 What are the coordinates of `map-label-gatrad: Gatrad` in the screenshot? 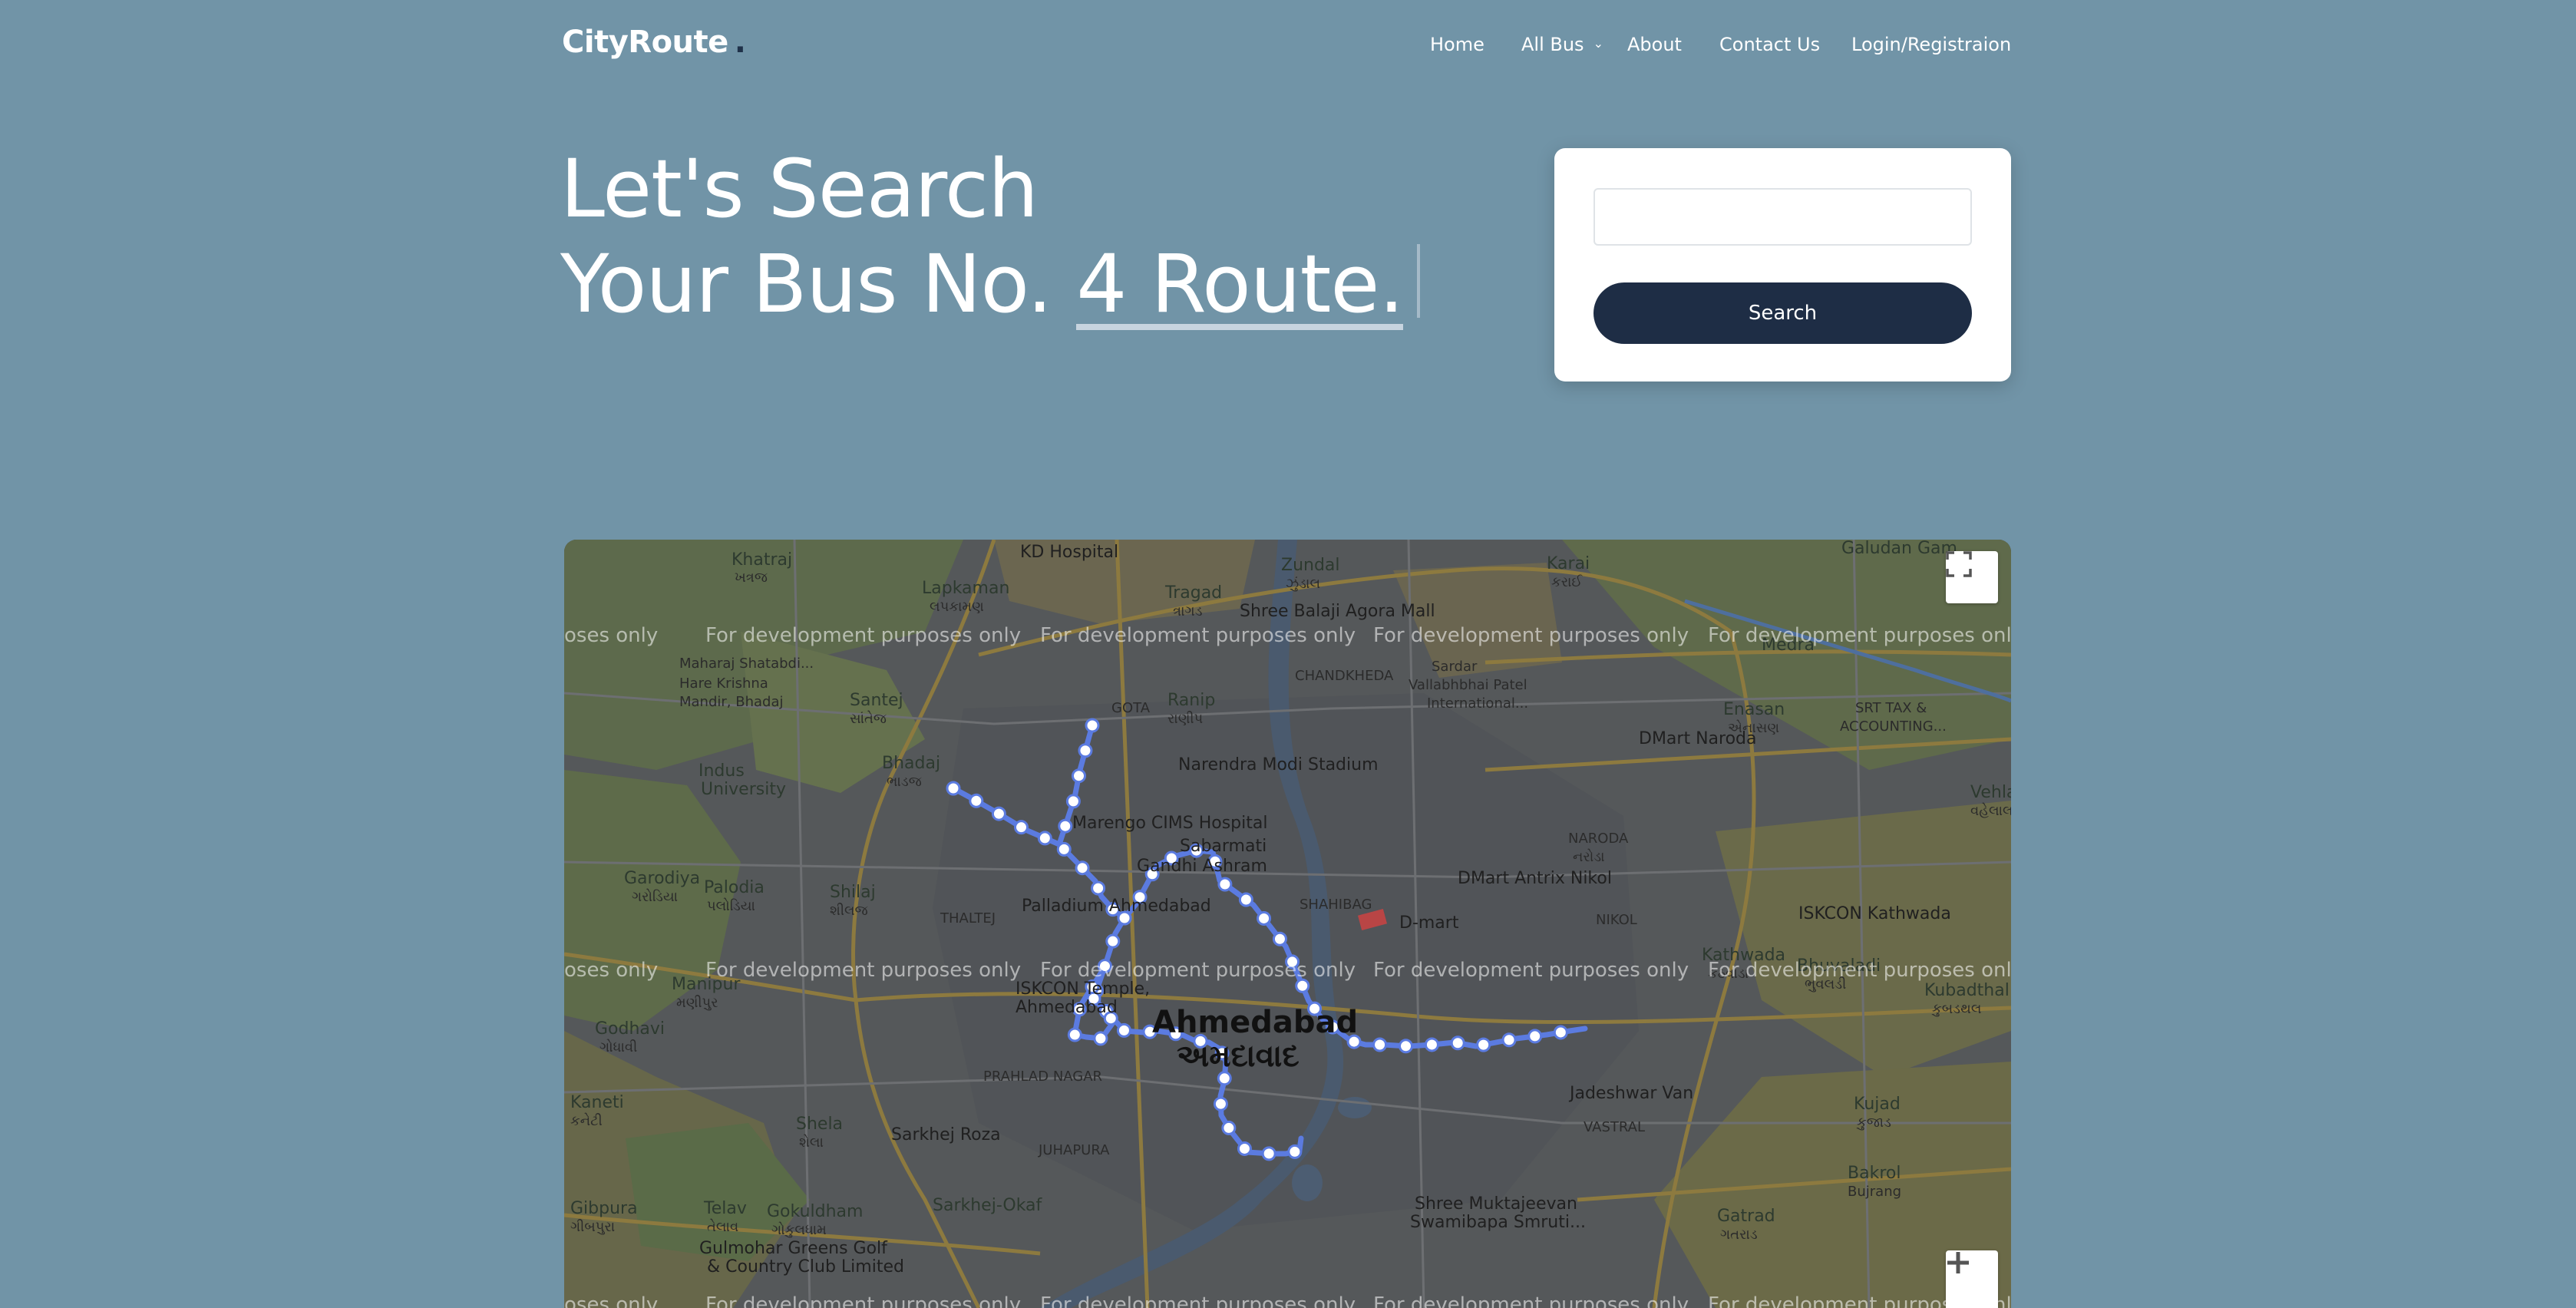 It's located at (1746, 1216).